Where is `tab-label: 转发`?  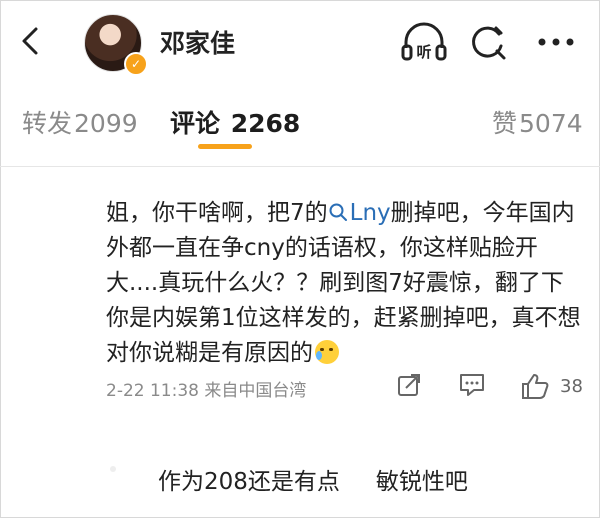 tab-label: 转发 is located at coordinates (47, 123).